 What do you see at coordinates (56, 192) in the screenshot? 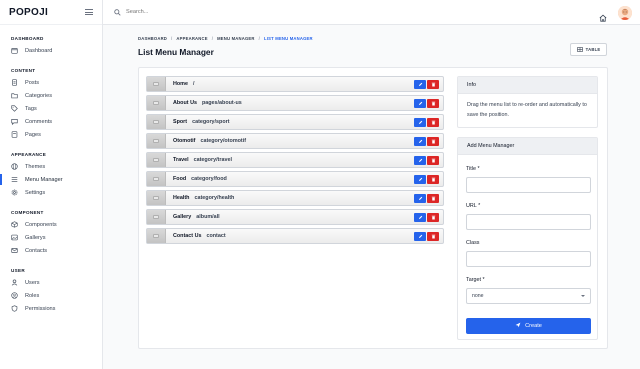
I see `sidebar-item-settings: Settings` at bounding box center [56, 192].